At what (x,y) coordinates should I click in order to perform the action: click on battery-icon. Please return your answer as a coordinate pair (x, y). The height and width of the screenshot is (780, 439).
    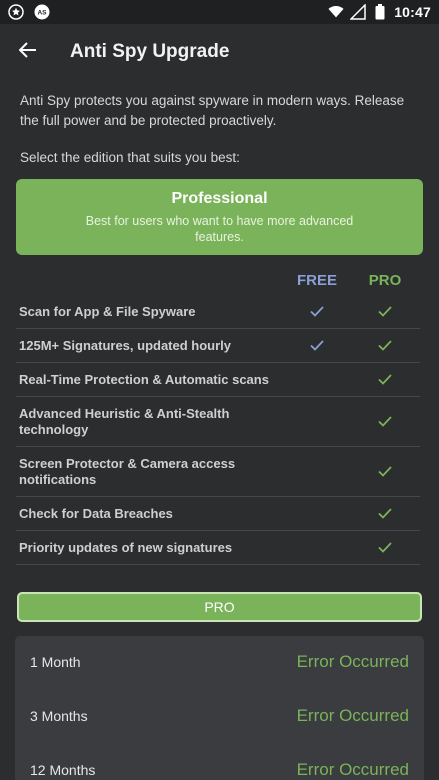
    Looking at the image, I should click on (380, 12).